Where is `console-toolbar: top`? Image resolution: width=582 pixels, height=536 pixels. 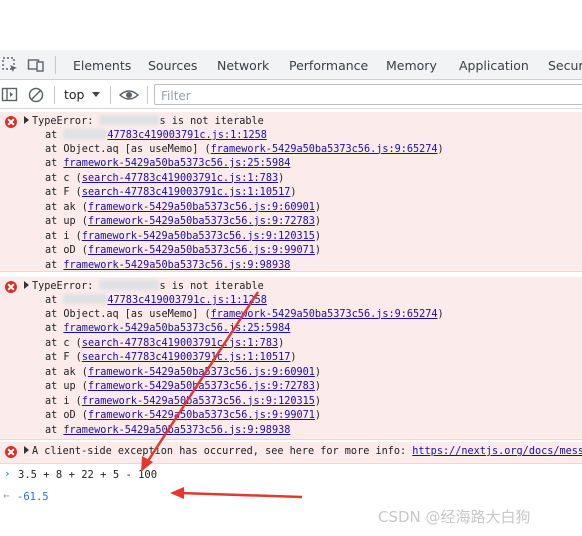 console-toolbar: top is located at coordinates (291, 95).